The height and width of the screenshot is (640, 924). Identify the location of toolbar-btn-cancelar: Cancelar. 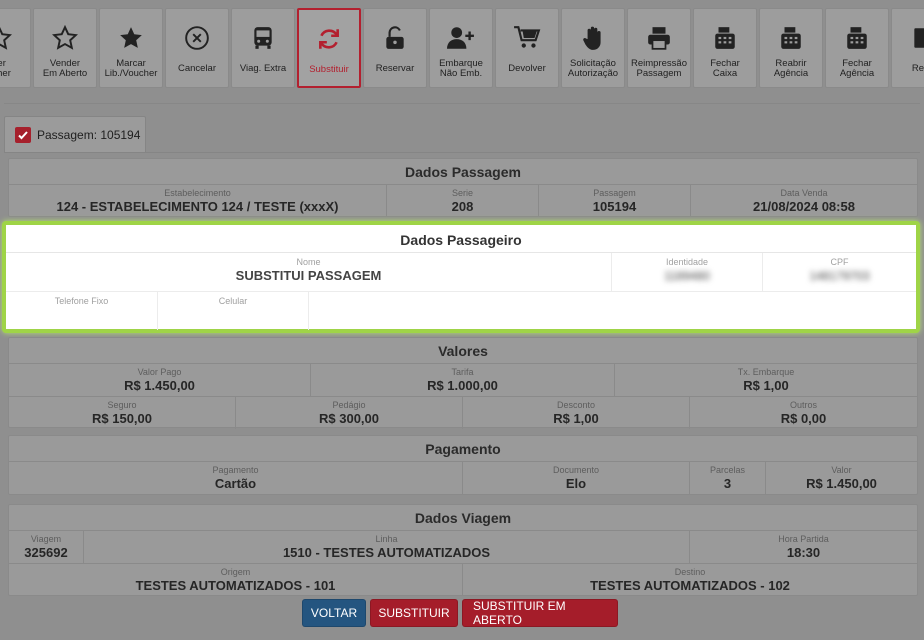
(197, 48).